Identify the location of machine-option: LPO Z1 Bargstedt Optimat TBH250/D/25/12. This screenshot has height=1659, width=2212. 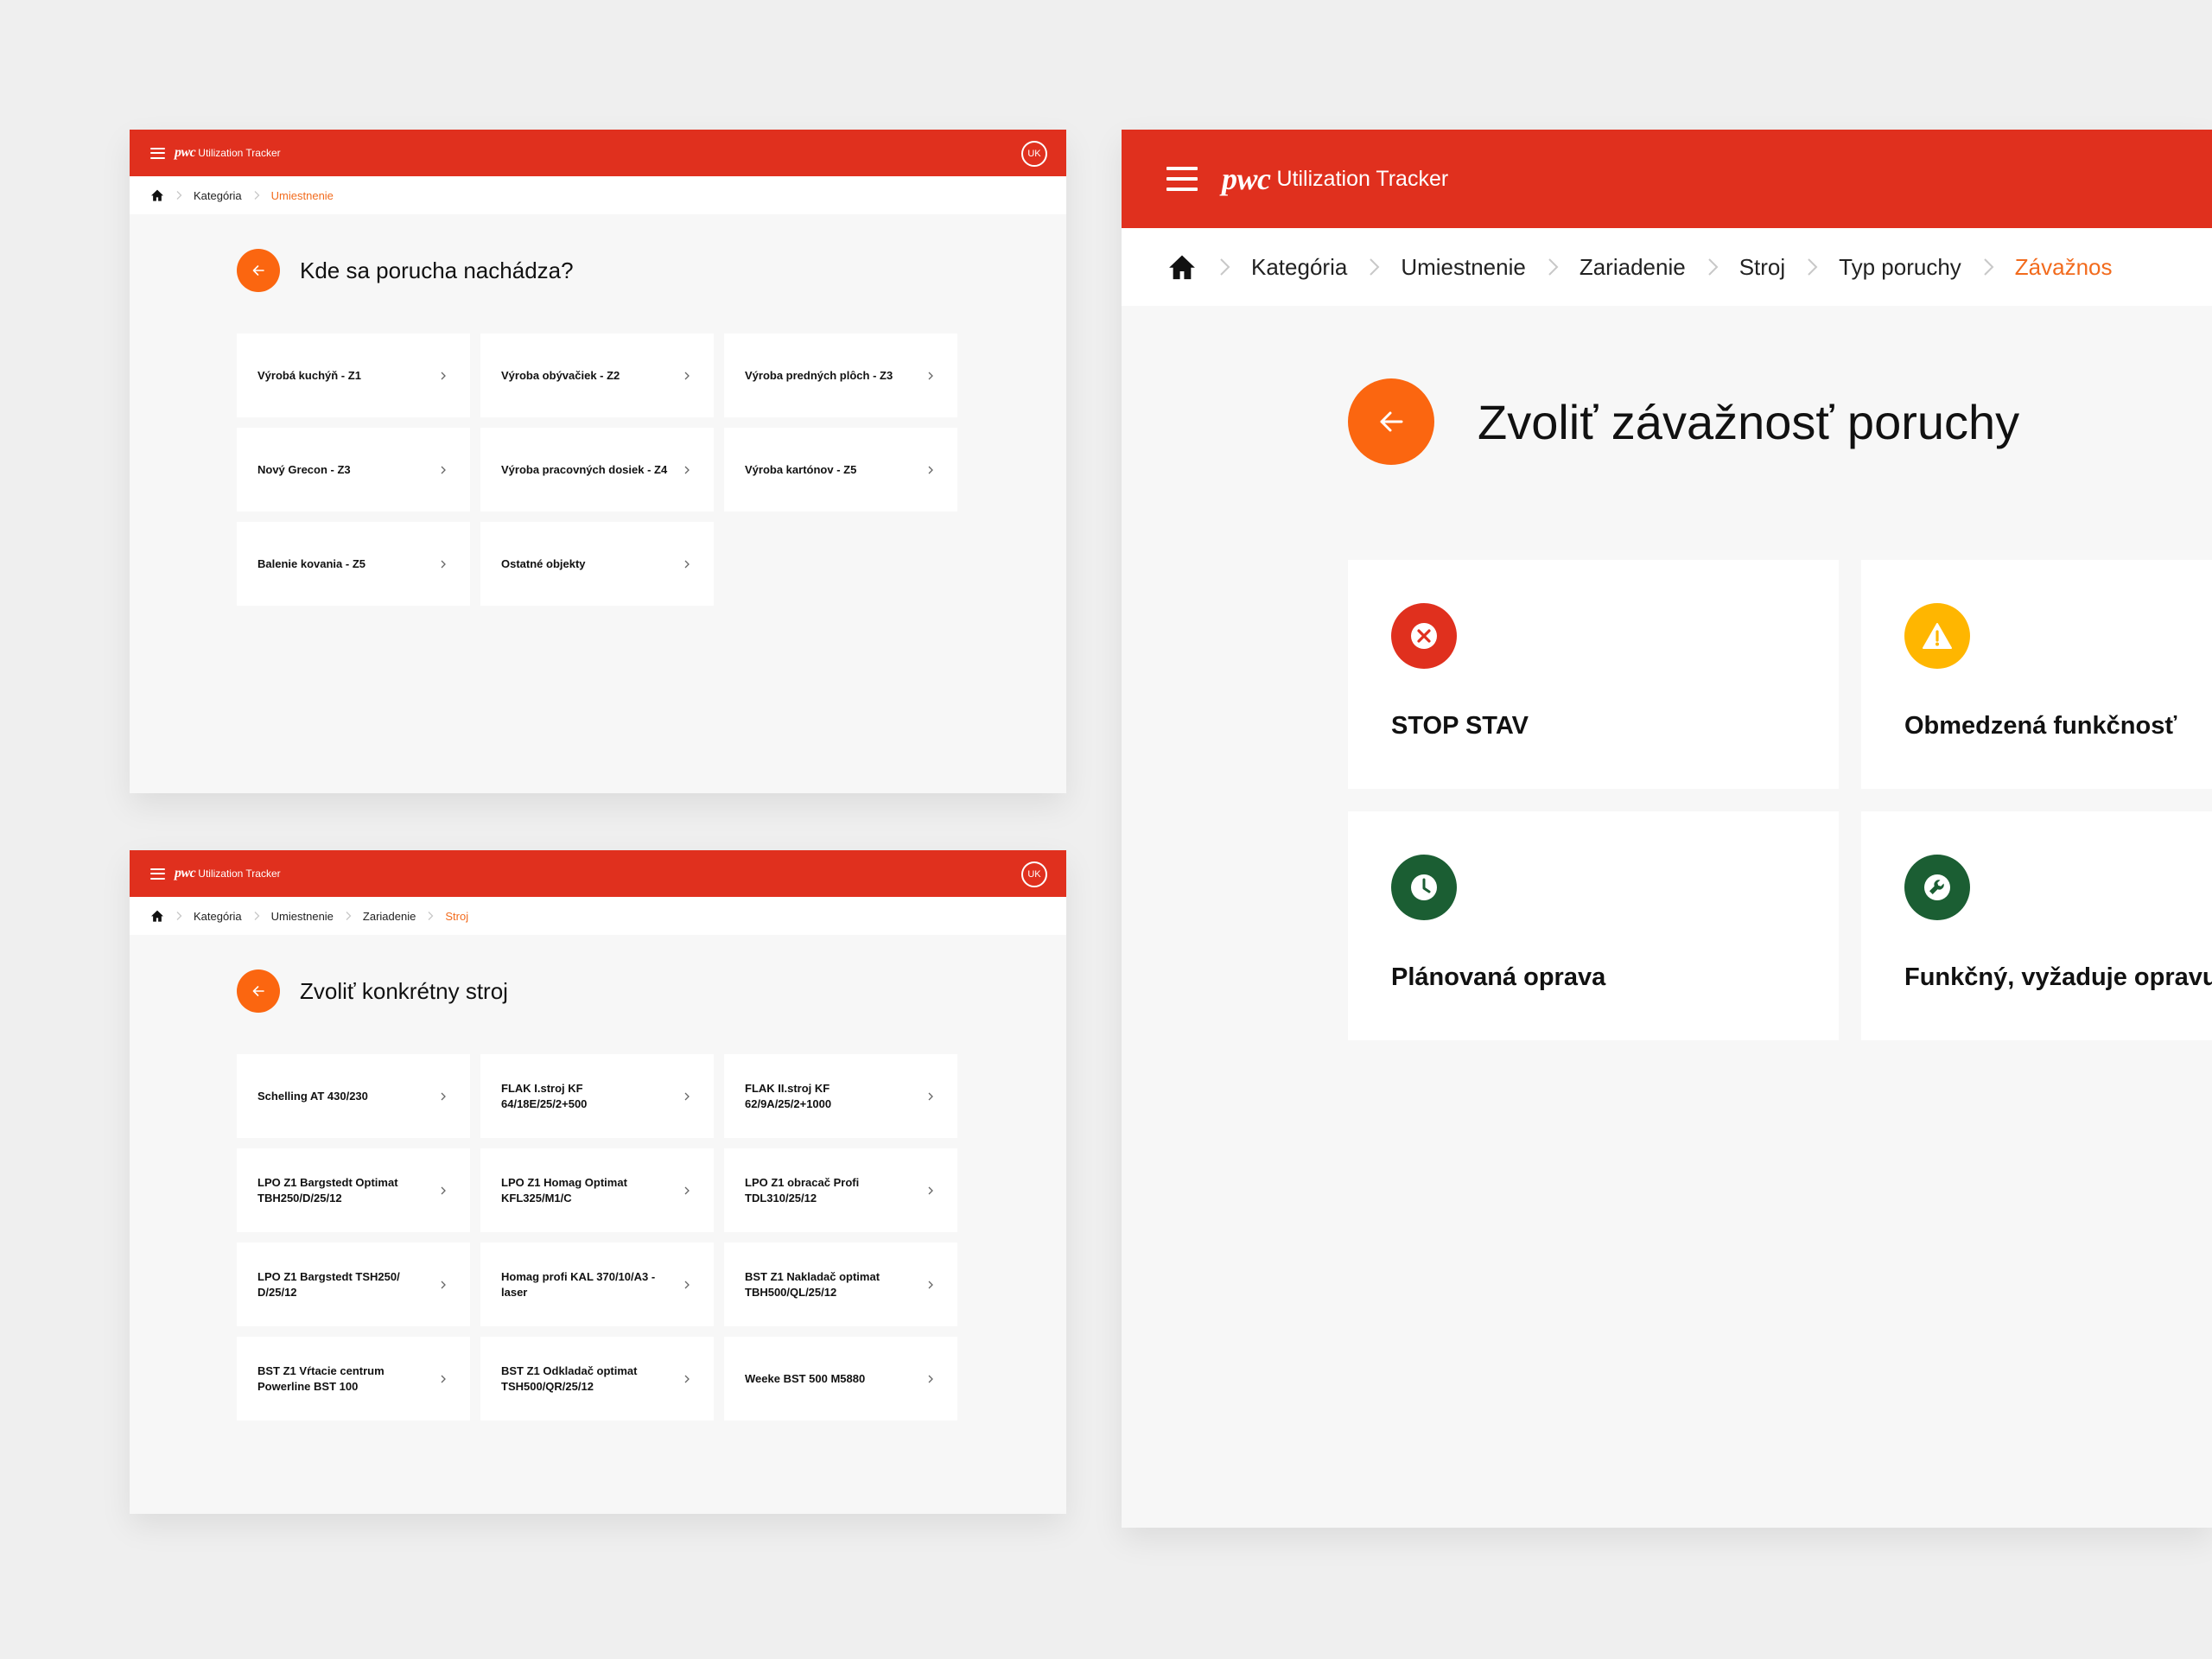
(353, 1190).